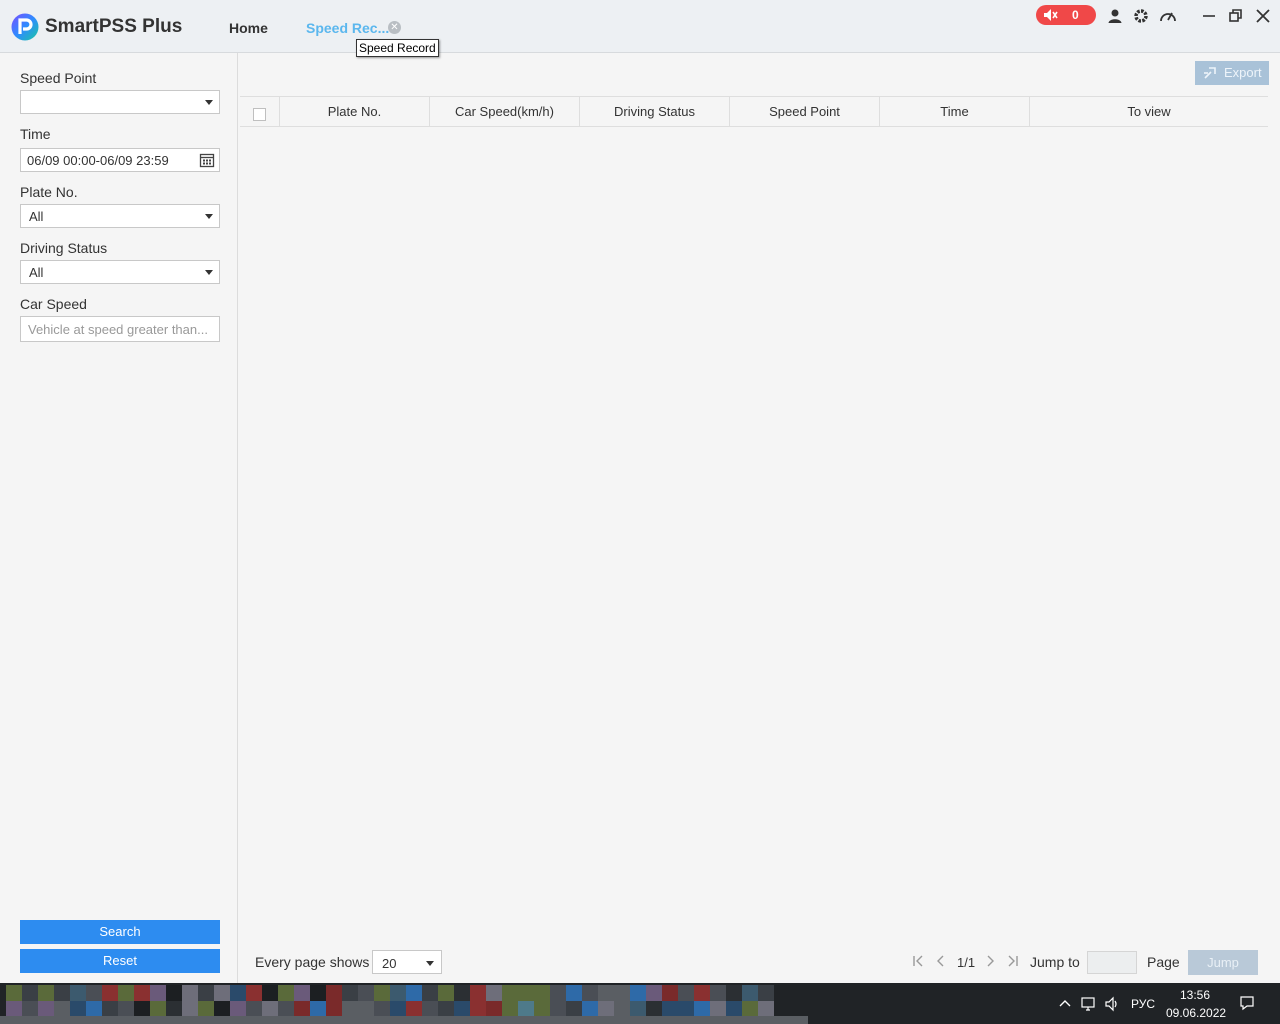 The width and height of the screenshot is (1280, 1024). Describe the element at coordinates (1066, 15) in the screenshot. I see `alarm-badge: 0` at that location.